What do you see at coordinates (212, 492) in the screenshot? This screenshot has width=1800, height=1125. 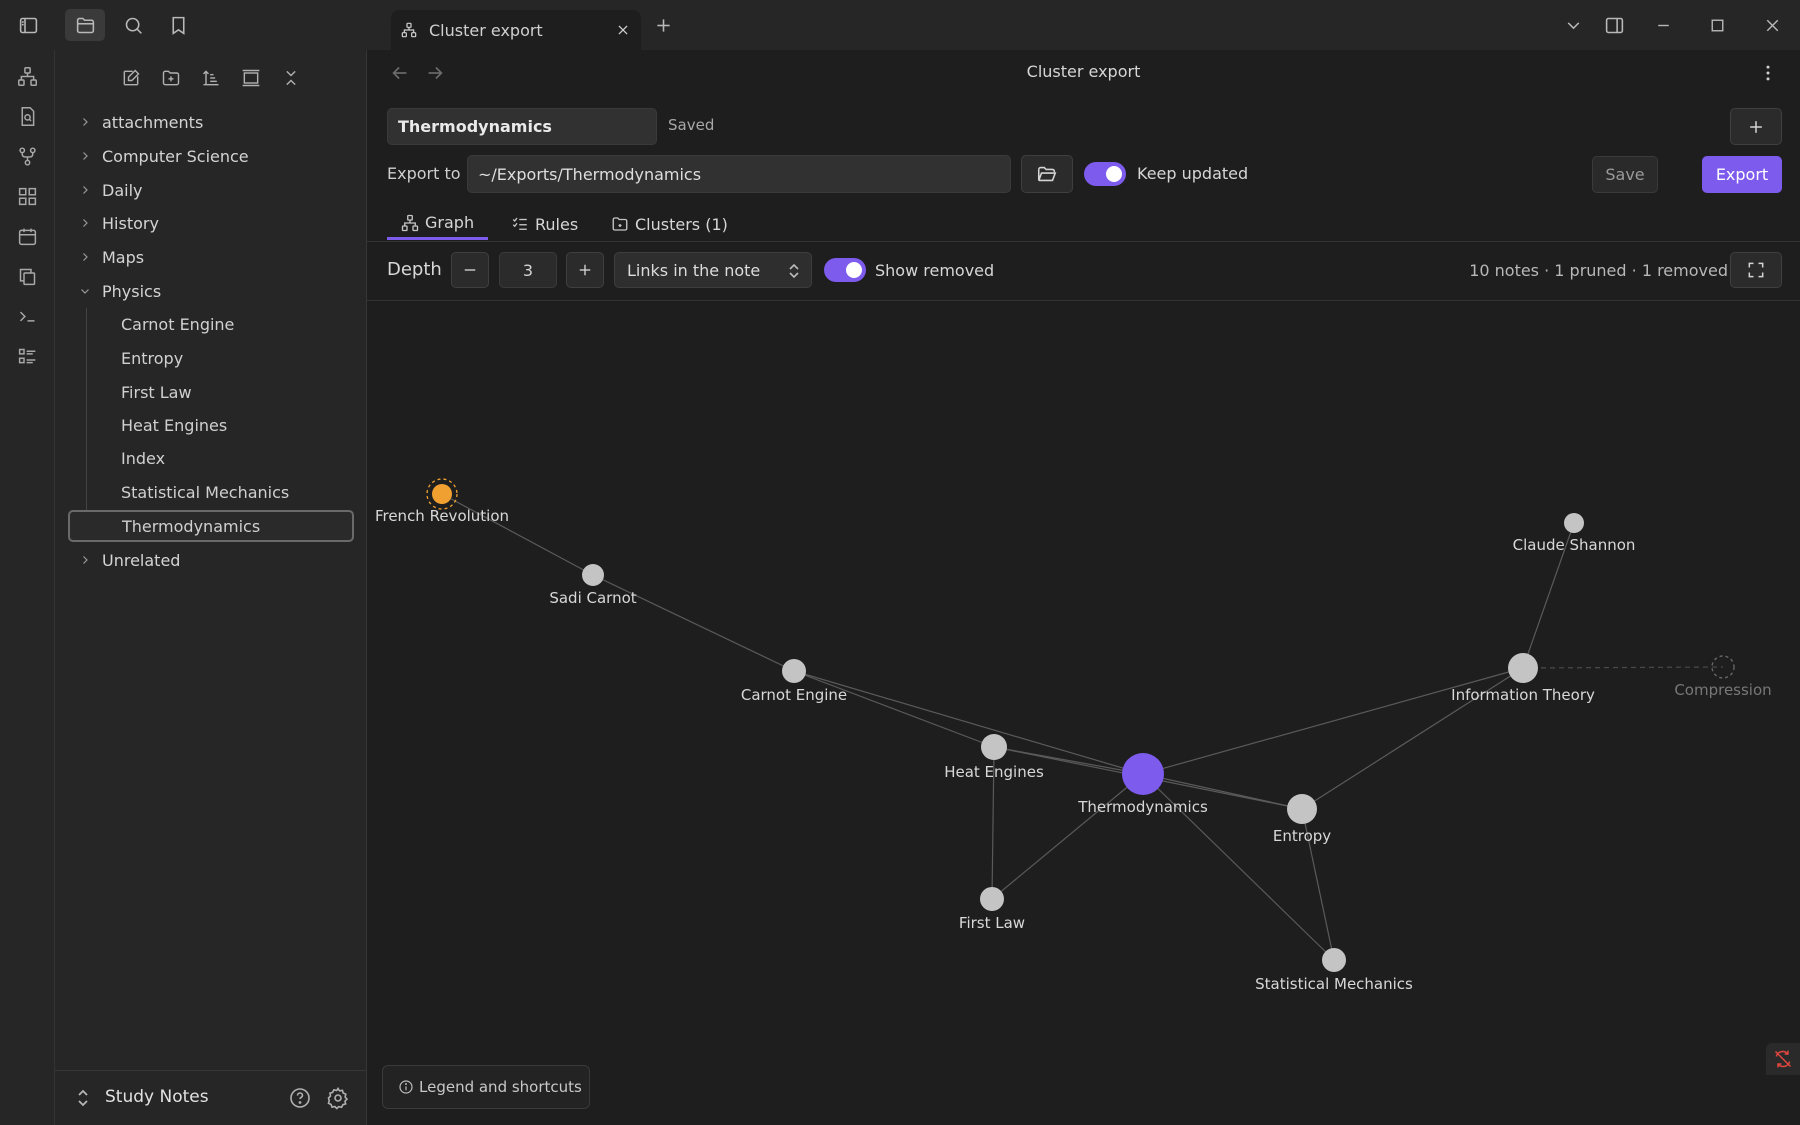 I see `file-statistical-mechanics: Statistical Mechanics` at bounding box center [212, 492].